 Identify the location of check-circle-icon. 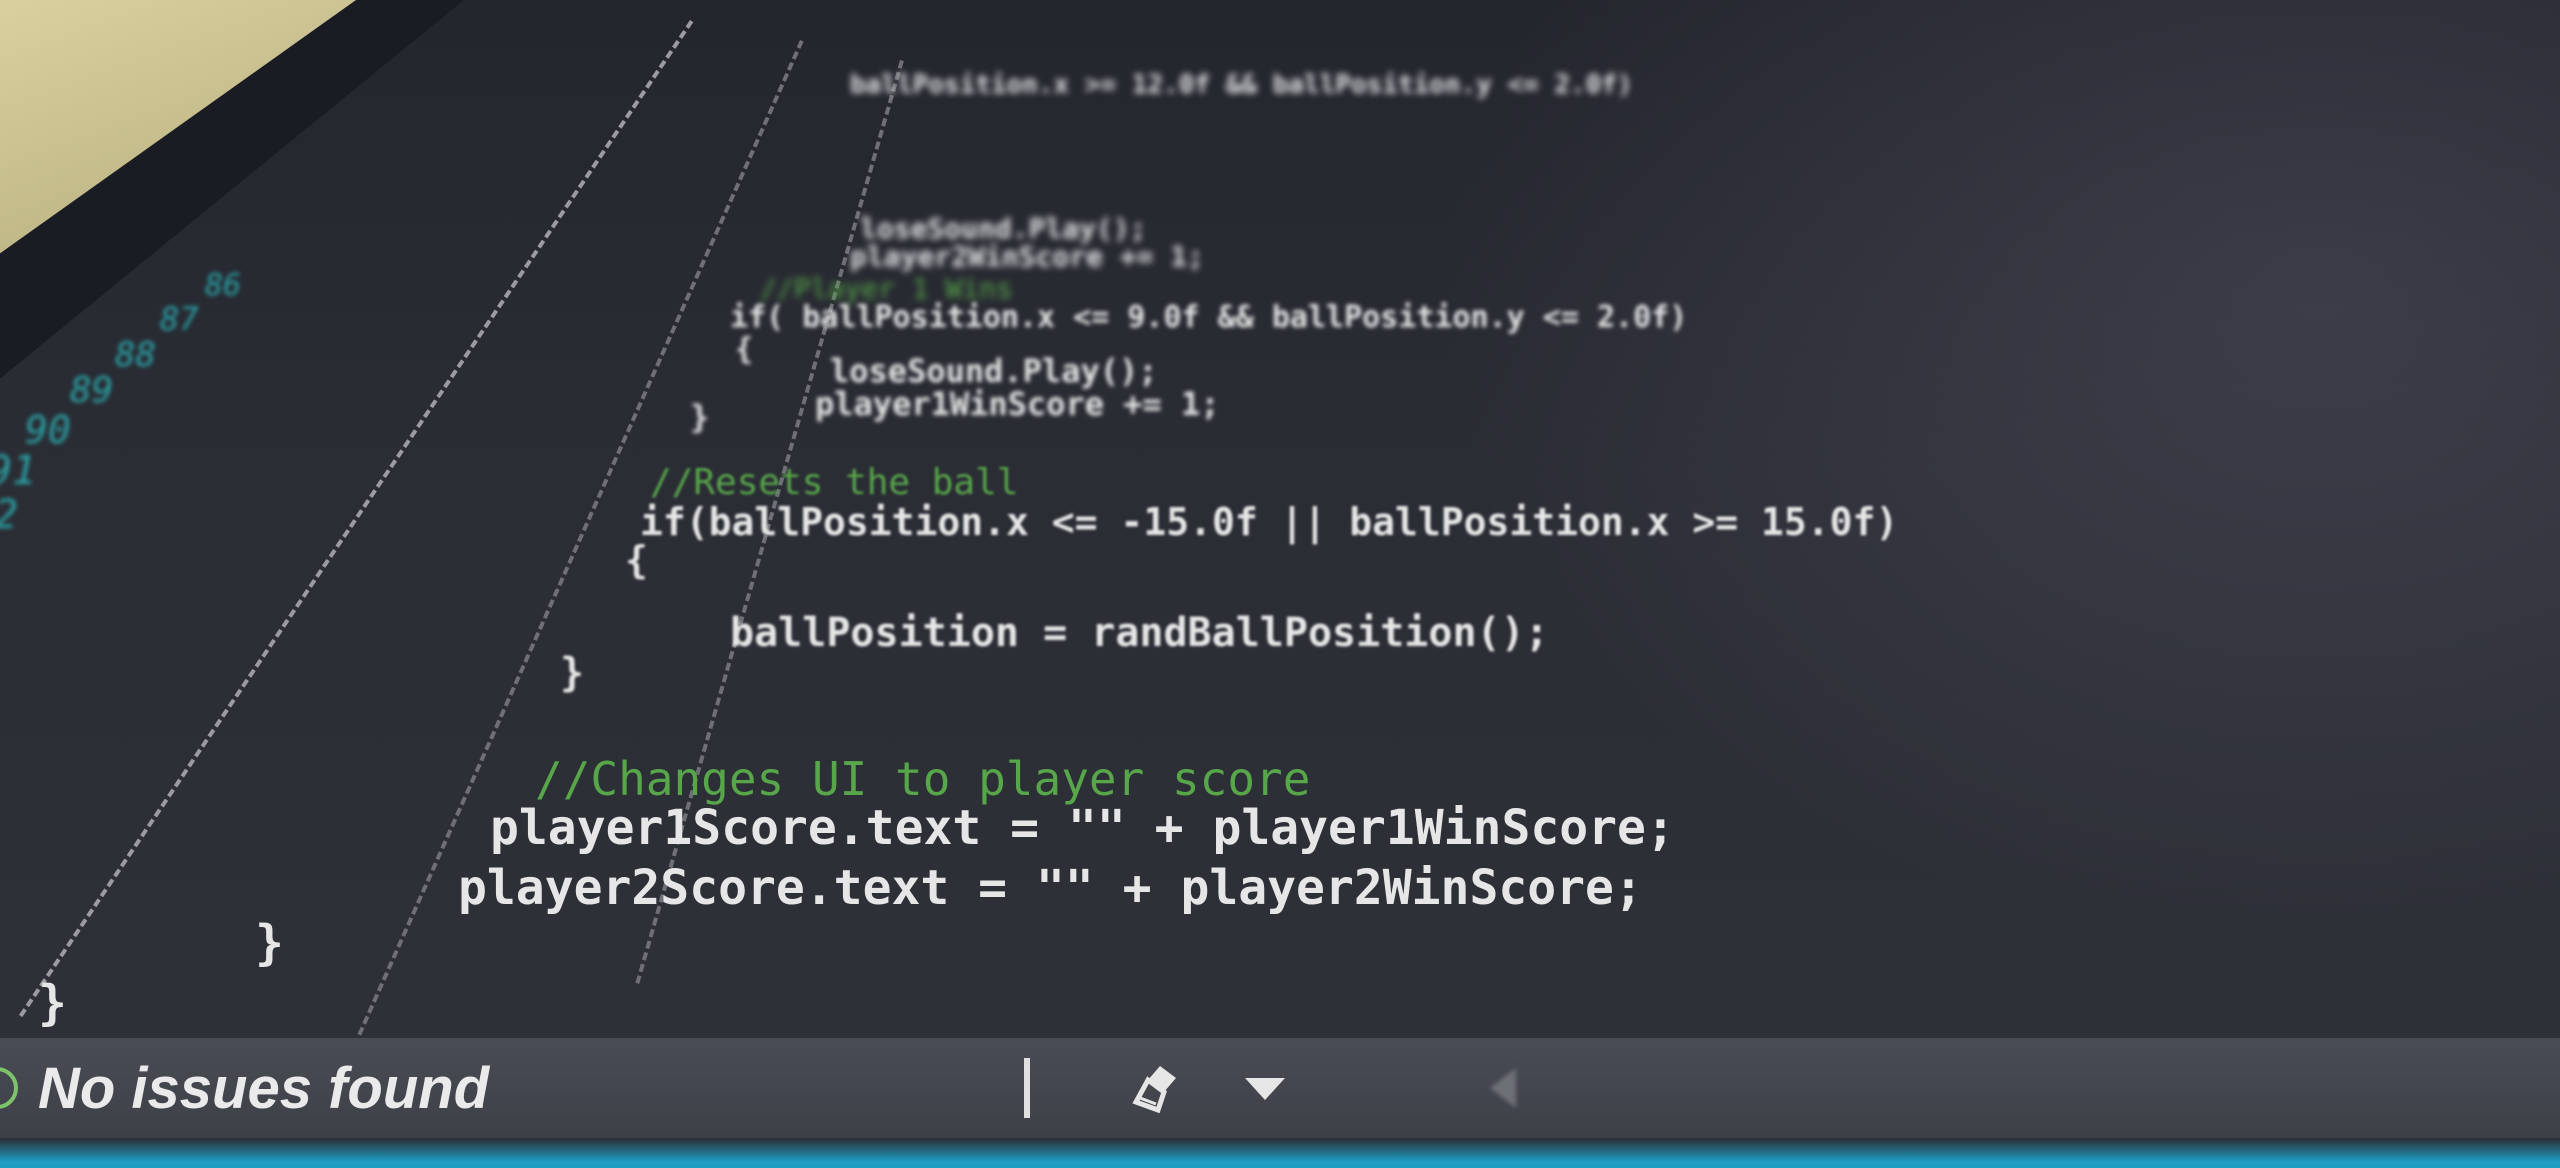
(9, 1088).